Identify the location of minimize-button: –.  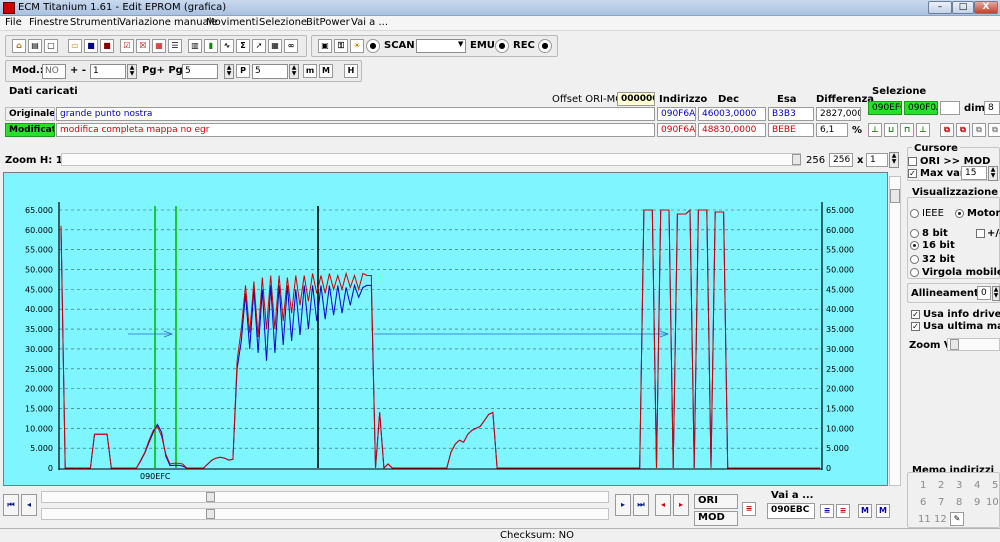
(940, 7).